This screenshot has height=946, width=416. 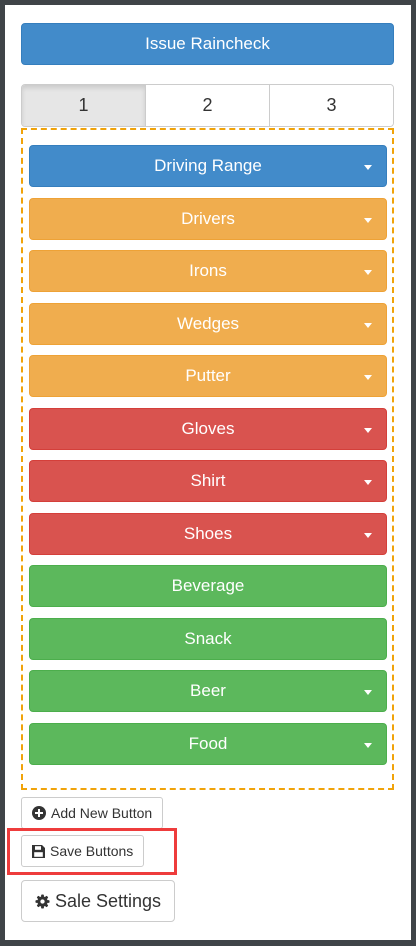 I want to click on add-new-button: Add New Button, so click(x=92, y=813).